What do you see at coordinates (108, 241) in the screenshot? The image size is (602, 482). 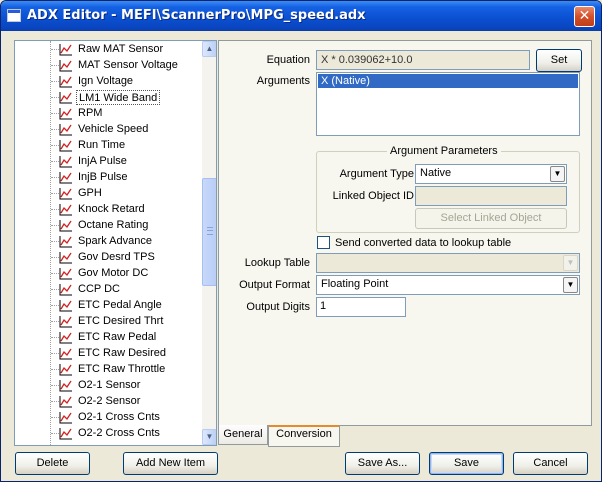 I see `tree-item: Spark Advance` at bounding box center [108, 241].